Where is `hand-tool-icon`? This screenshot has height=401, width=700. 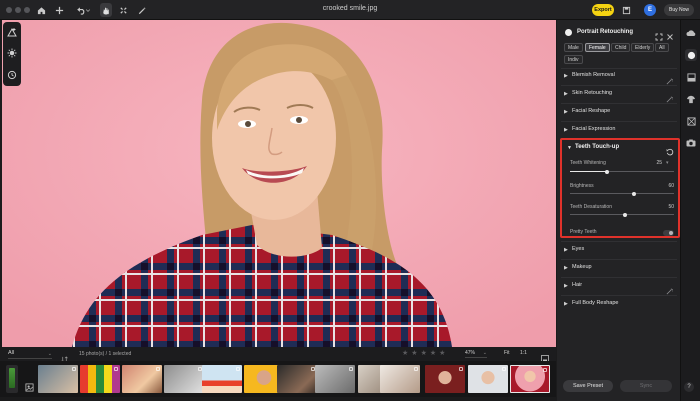
hand-tool-icon is located at coordinates (106, 10).